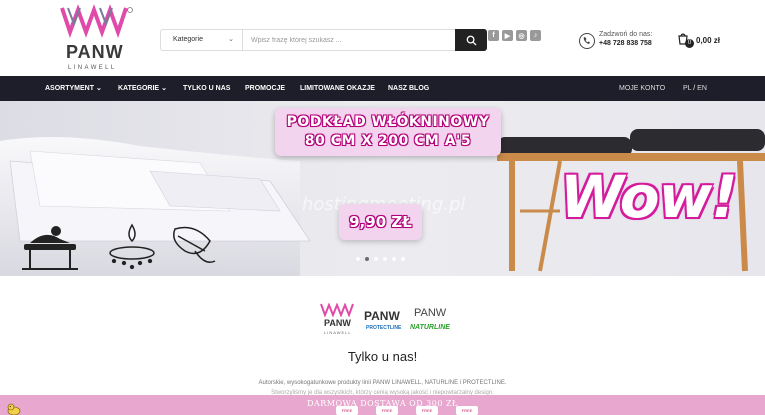  Describe the element at coordinates (14, 409) in the screenshot. I see `chick-icon` at that location.